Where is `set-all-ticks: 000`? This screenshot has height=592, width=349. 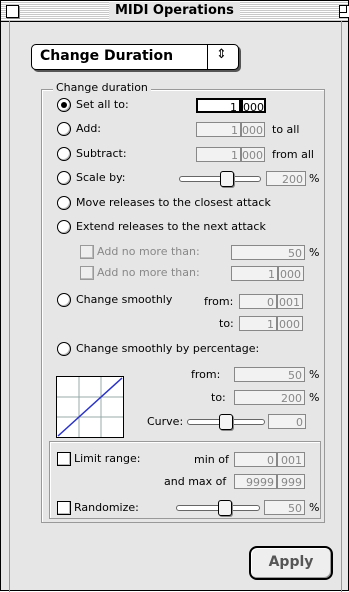
set-all-ticks: 000 is located at coordinates (253, 106).